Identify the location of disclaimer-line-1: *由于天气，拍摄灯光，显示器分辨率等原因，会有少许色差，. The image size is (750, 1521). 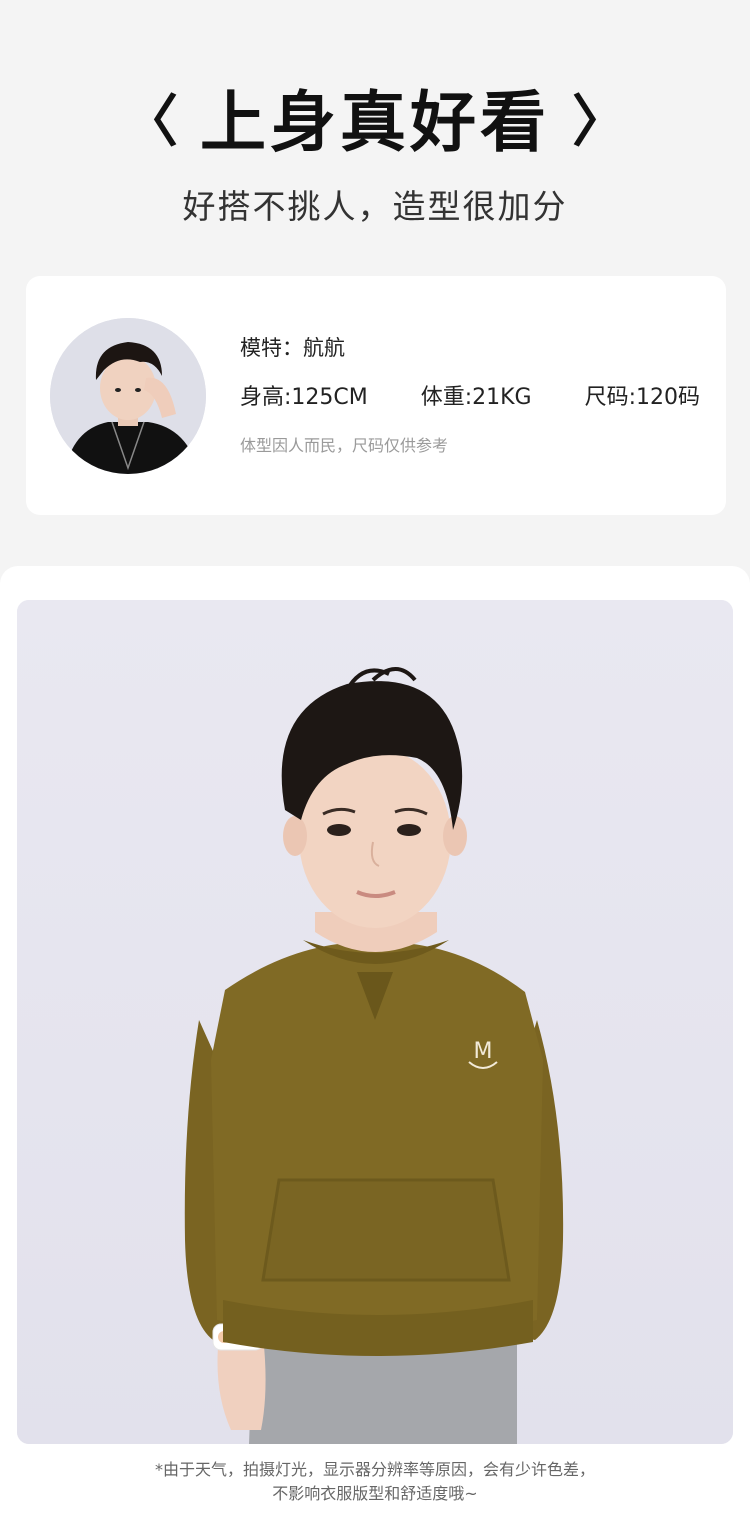
(374, 1469).